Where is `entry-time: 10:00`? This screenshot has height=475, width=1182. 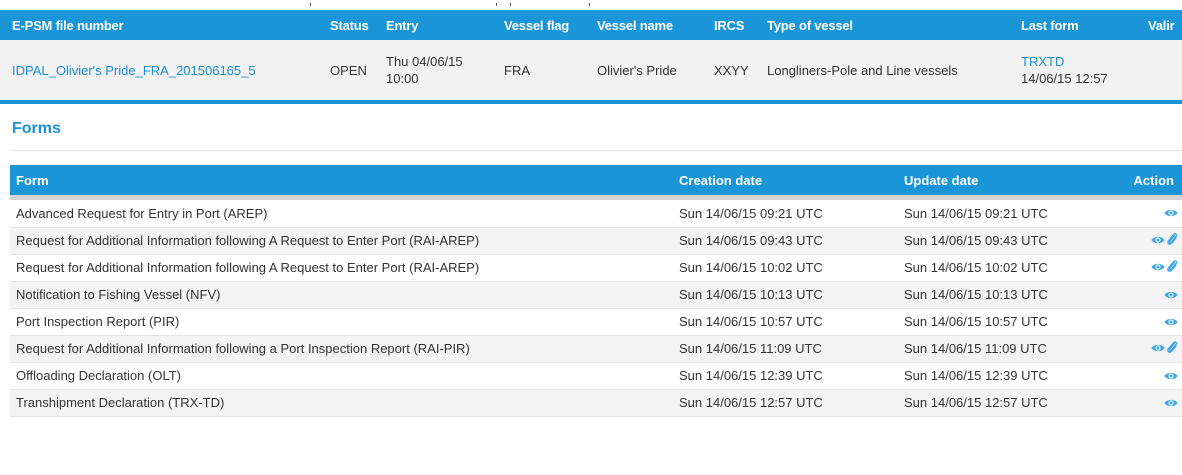
entry-time: 10:00 is located at coordinates (402, 78).